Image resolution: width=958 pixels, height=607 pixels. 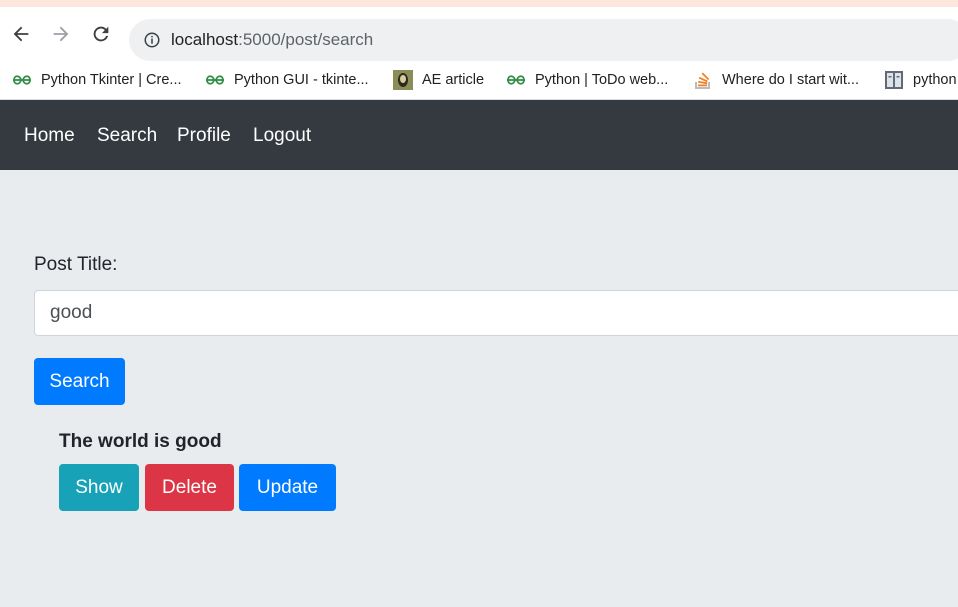 What do you see at coordinates (453, 80) in the screenshot?
I see `bookmark-label: AE article` at bounding box center [453, 80].